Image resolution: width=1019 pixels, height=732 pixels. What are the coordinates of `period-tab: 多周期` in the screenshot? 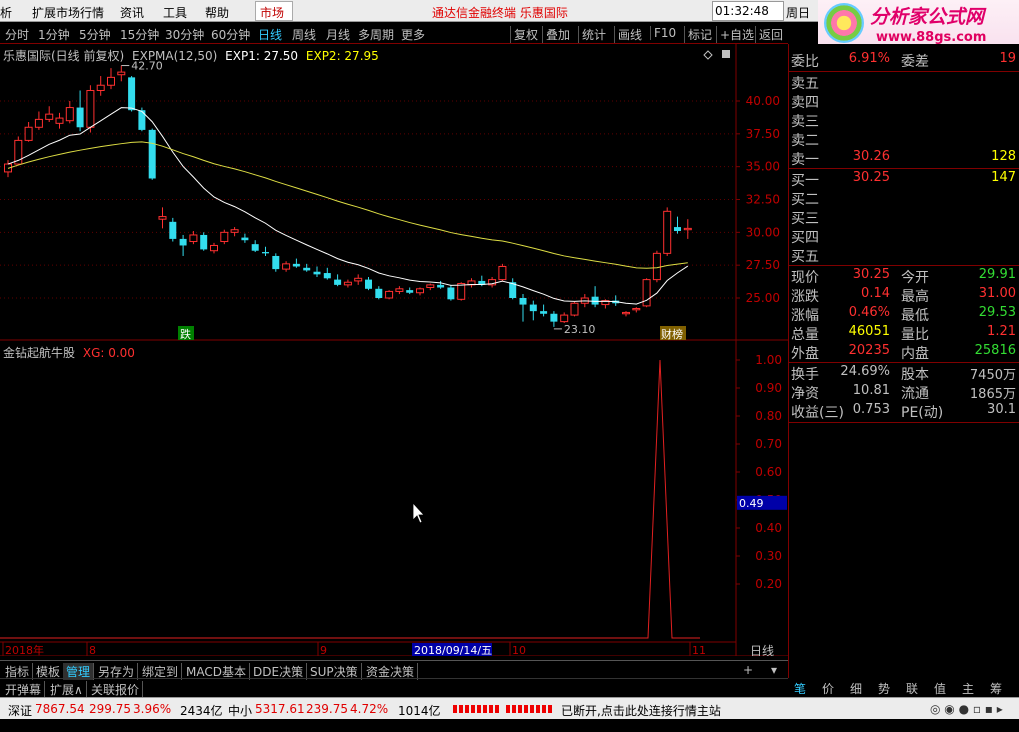 It's located at (376, 34).